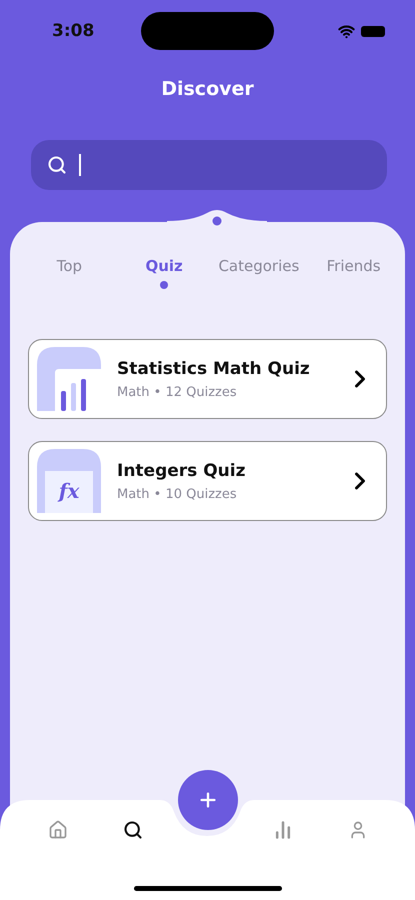 The image size is (415, 900). What do you see at coordinates (177, 494) in the screenshot?
I see `quiz-subtitle: Math • 10 Quizzes` at bounding box center [177, 494].